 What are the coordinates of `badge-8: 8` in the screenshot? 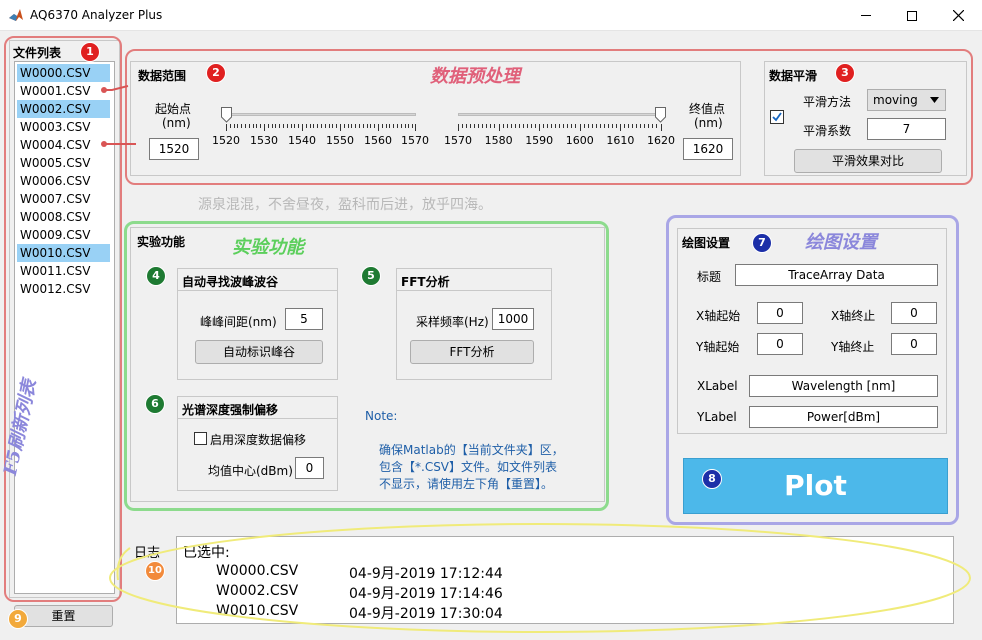 It's located at (712, 479).